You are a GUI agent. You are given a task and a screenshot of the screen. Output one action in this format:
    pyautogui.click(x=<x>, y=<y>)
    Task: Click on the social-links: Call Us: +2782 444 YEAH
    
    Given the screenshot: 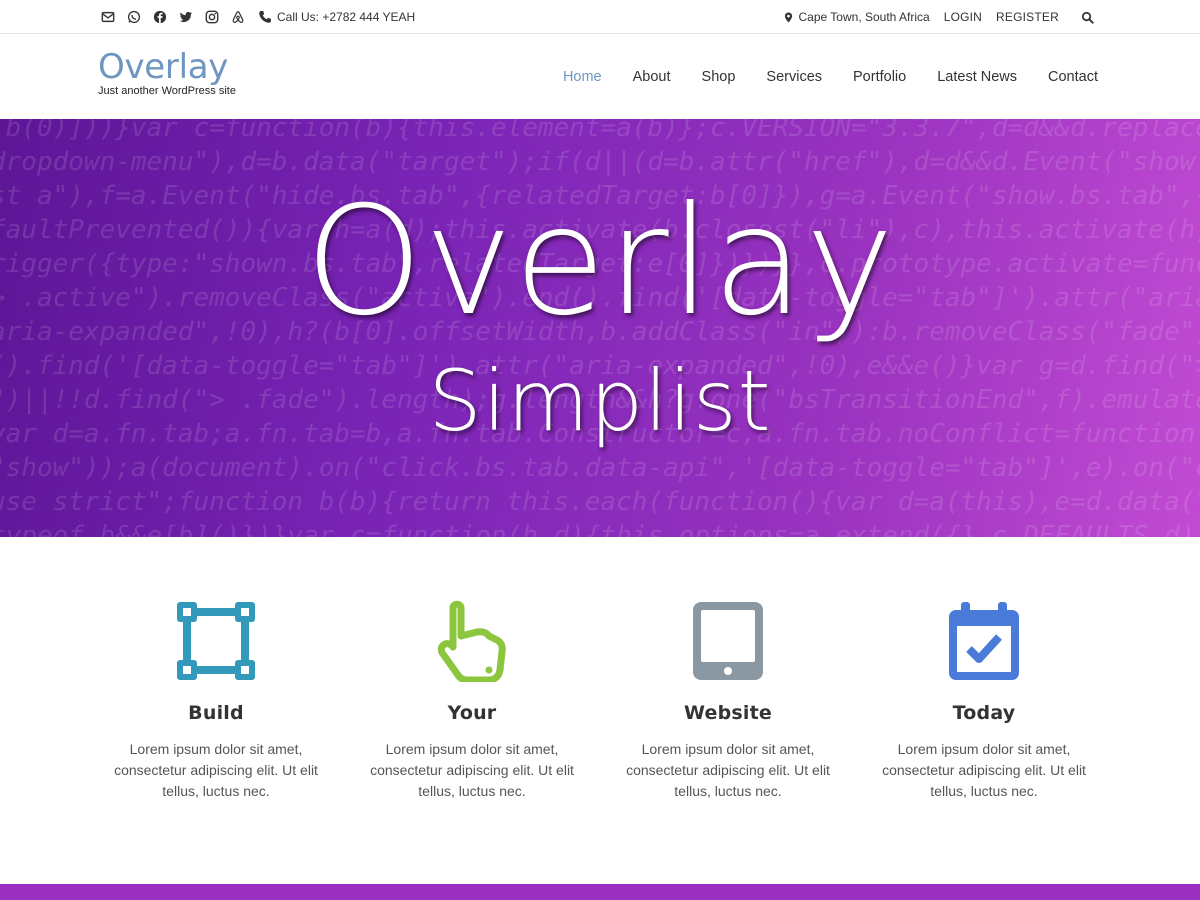 What is the action you would take?
    pyautogui.click(x=257, y=17)
    